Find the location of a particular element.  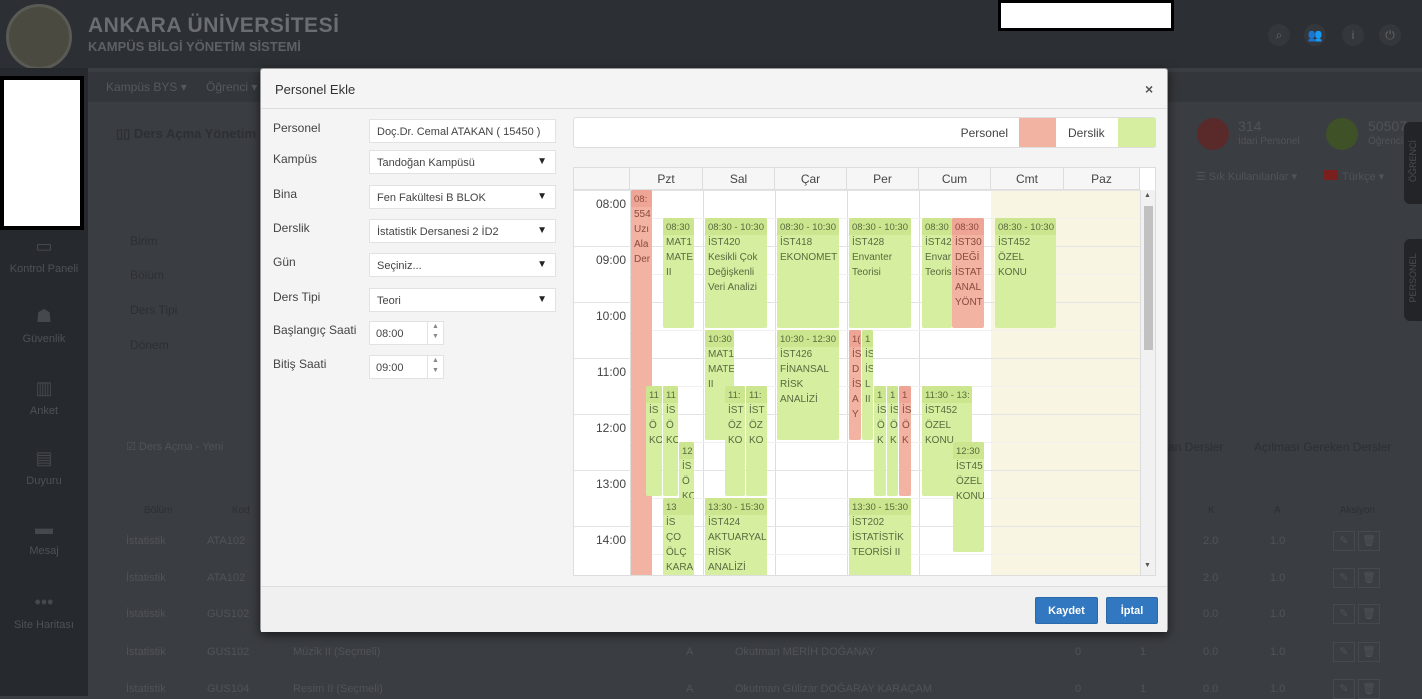

student-stat-icon is located at coordinates (1342, 134).